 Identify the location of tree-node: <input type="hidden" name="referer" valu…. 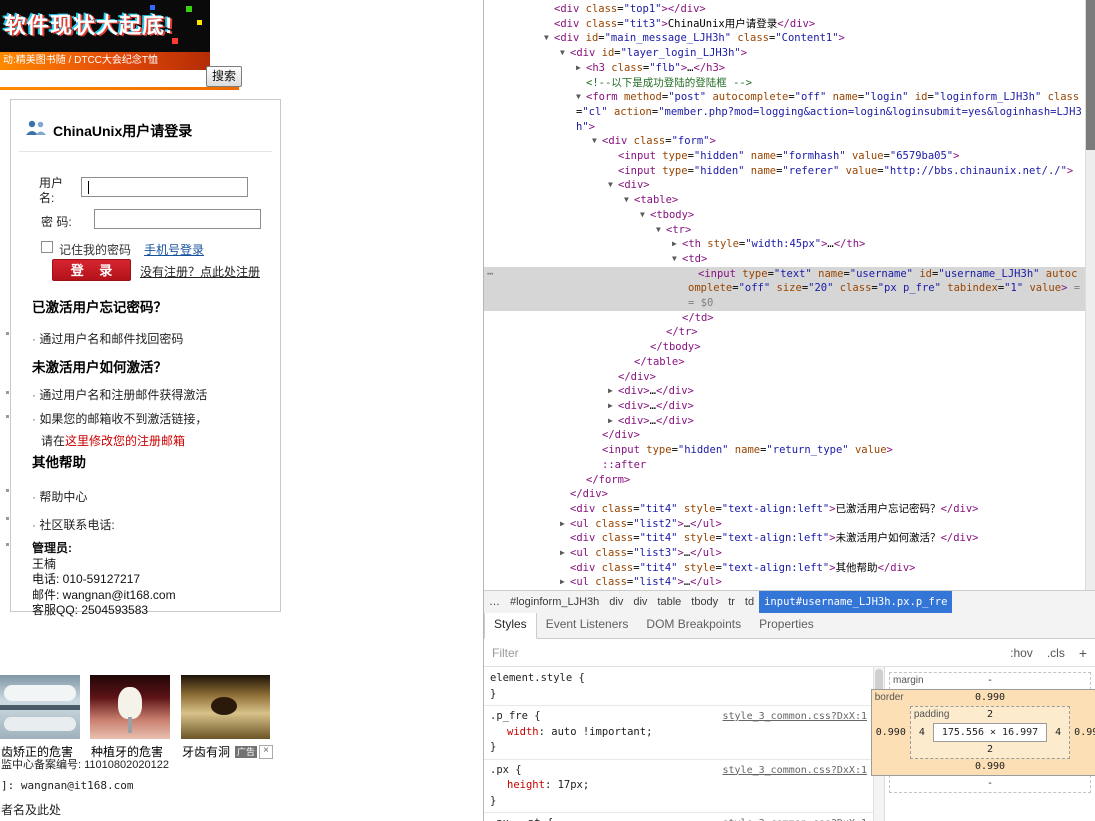
(789, 171).